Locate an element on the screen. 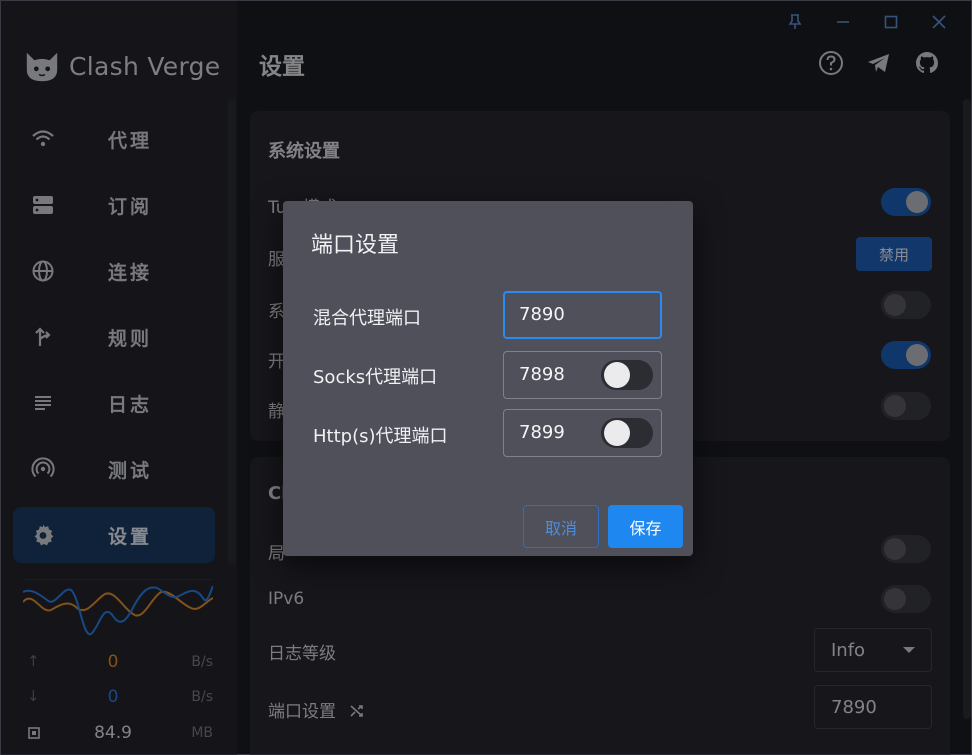 The image size is (972, 755). http-port-field is located at coordinates (582, 433).